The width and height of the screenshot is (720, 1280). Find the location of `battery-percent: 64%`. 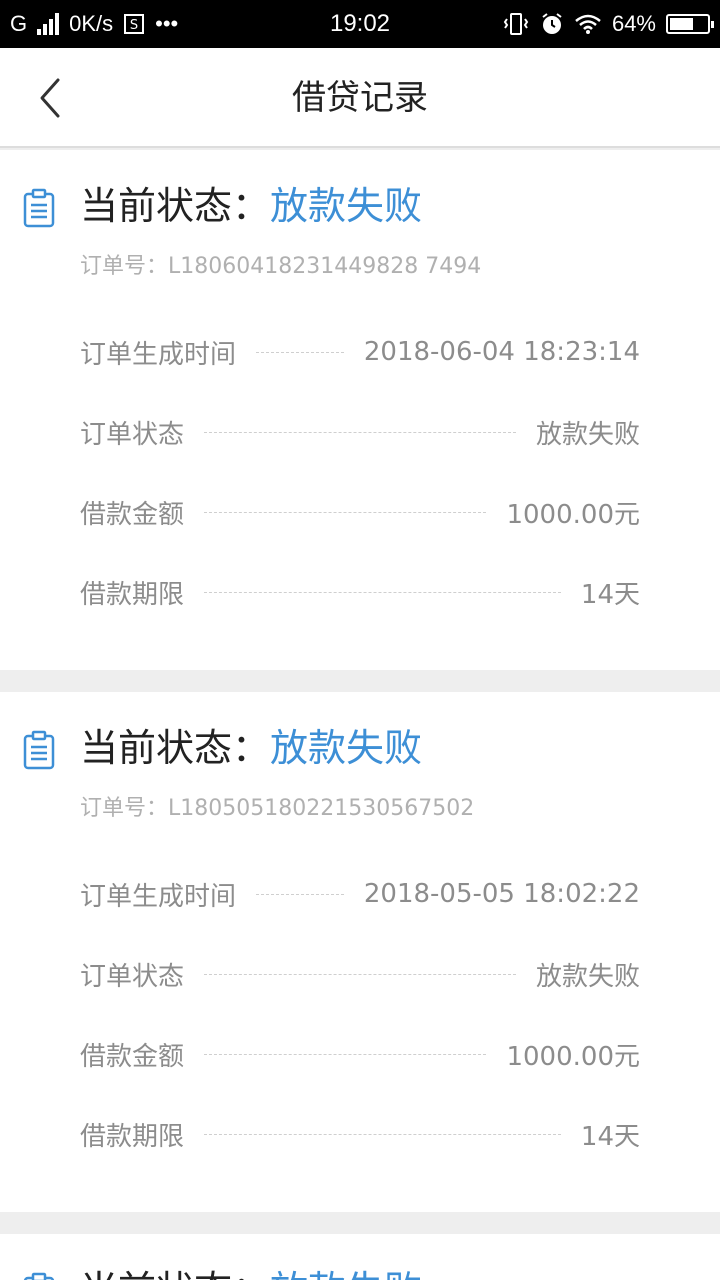

battery-percent: 64% is located at coordinates (633, 23).